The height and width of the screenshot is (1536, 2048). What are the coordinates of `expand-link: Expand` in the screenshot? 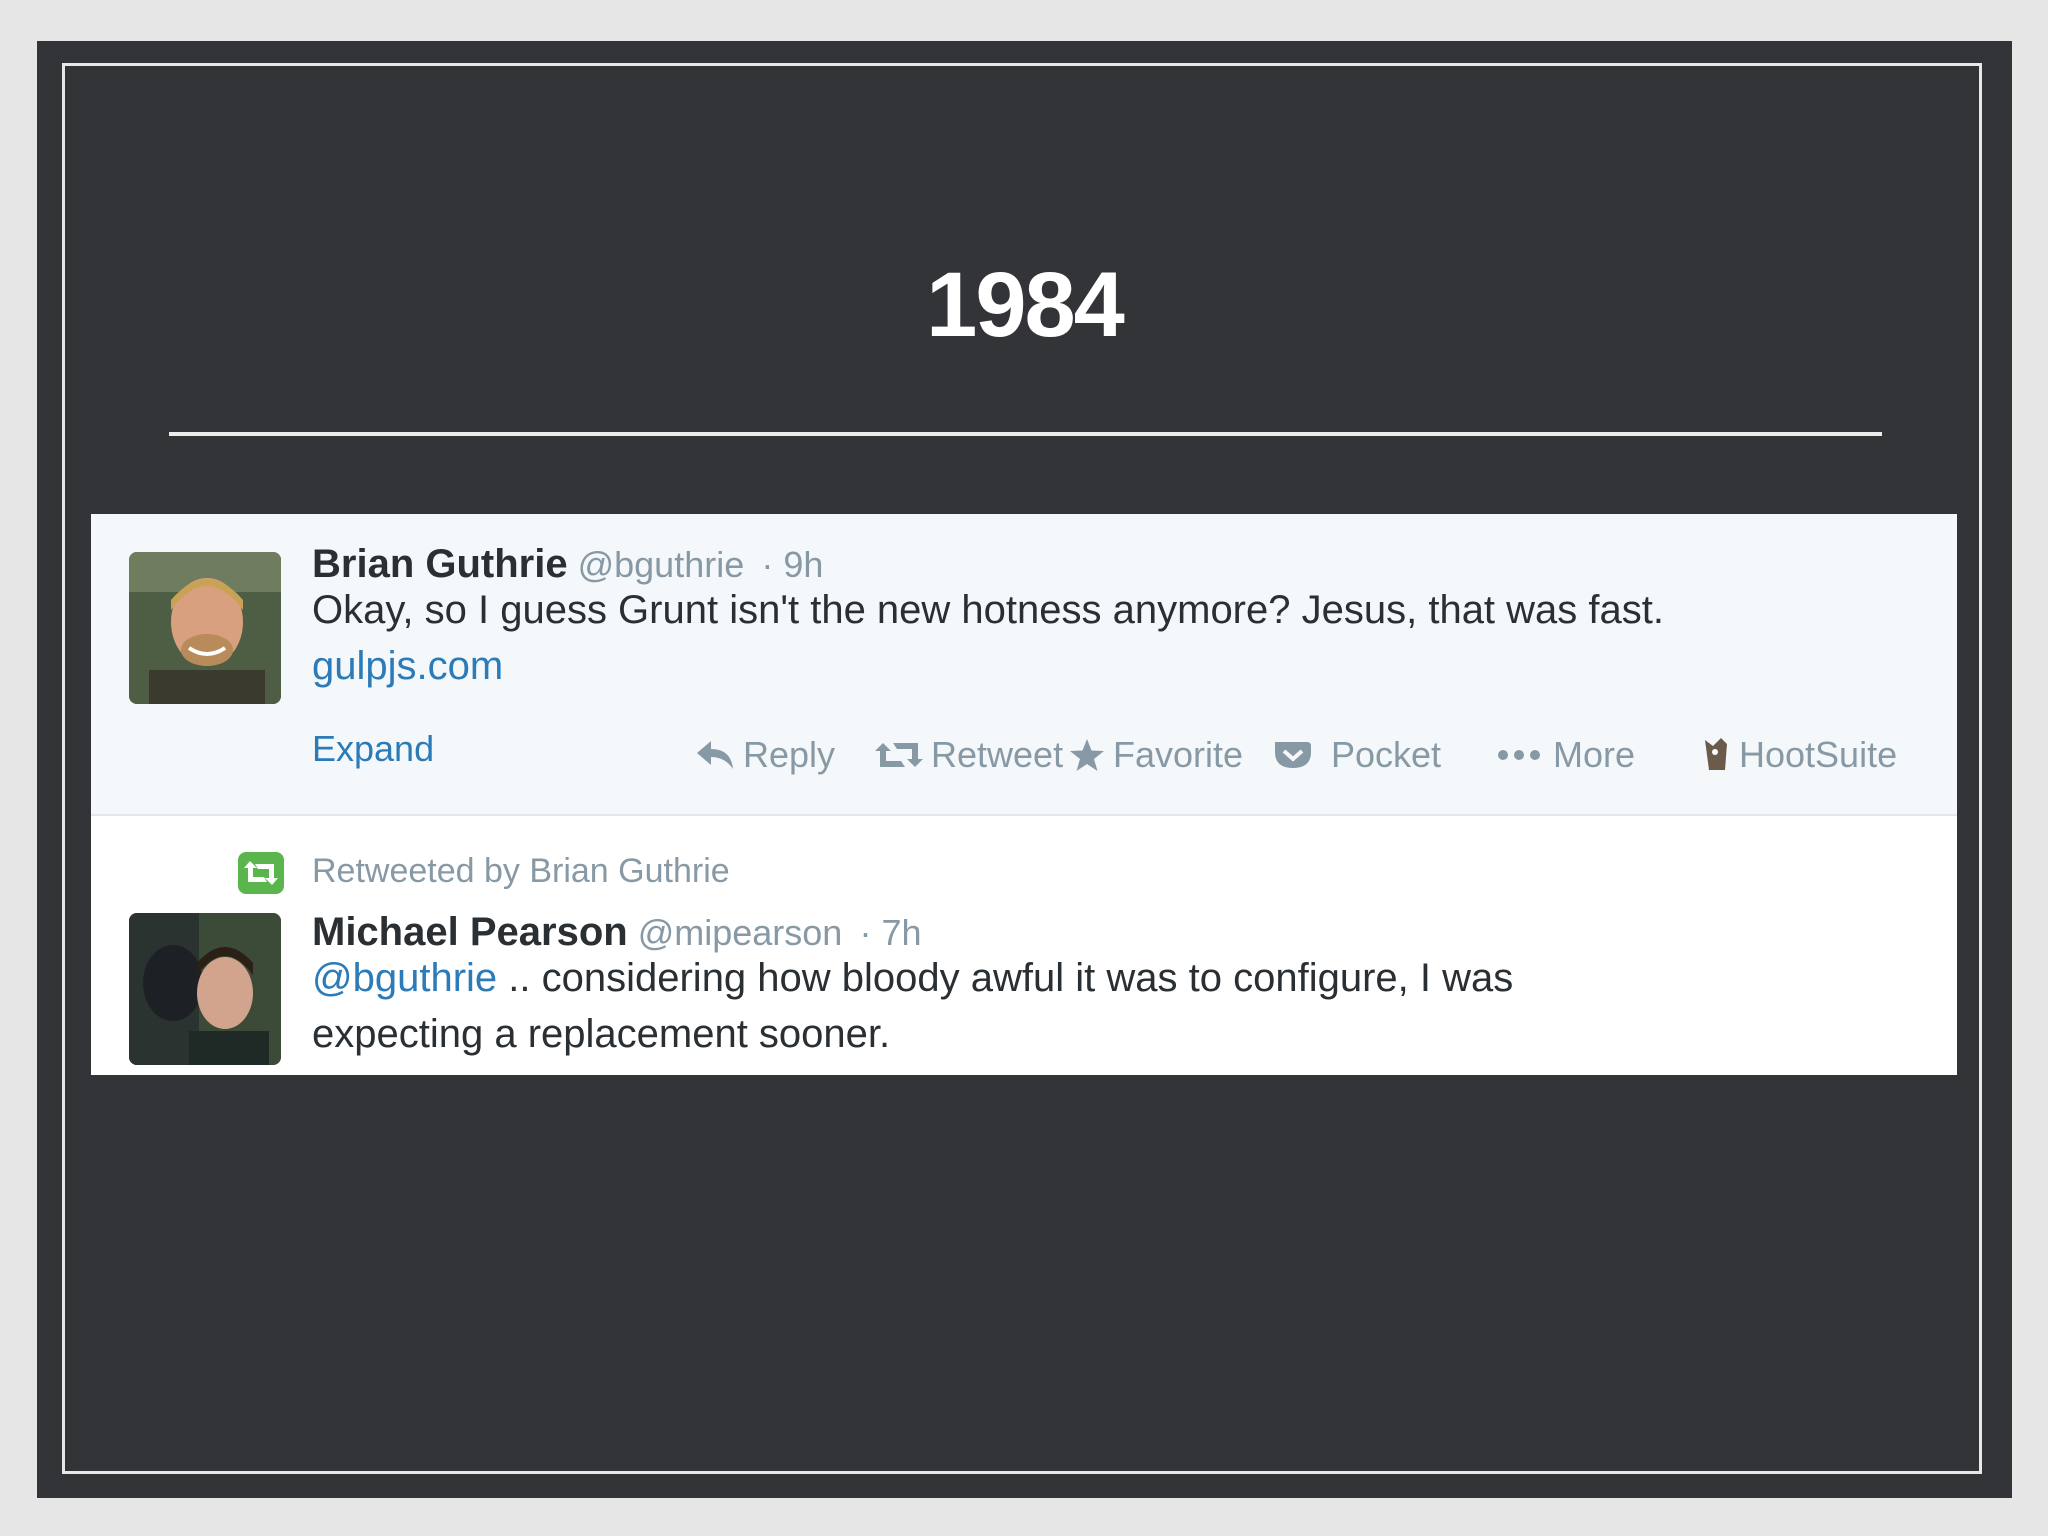 It's located at (373, 749).